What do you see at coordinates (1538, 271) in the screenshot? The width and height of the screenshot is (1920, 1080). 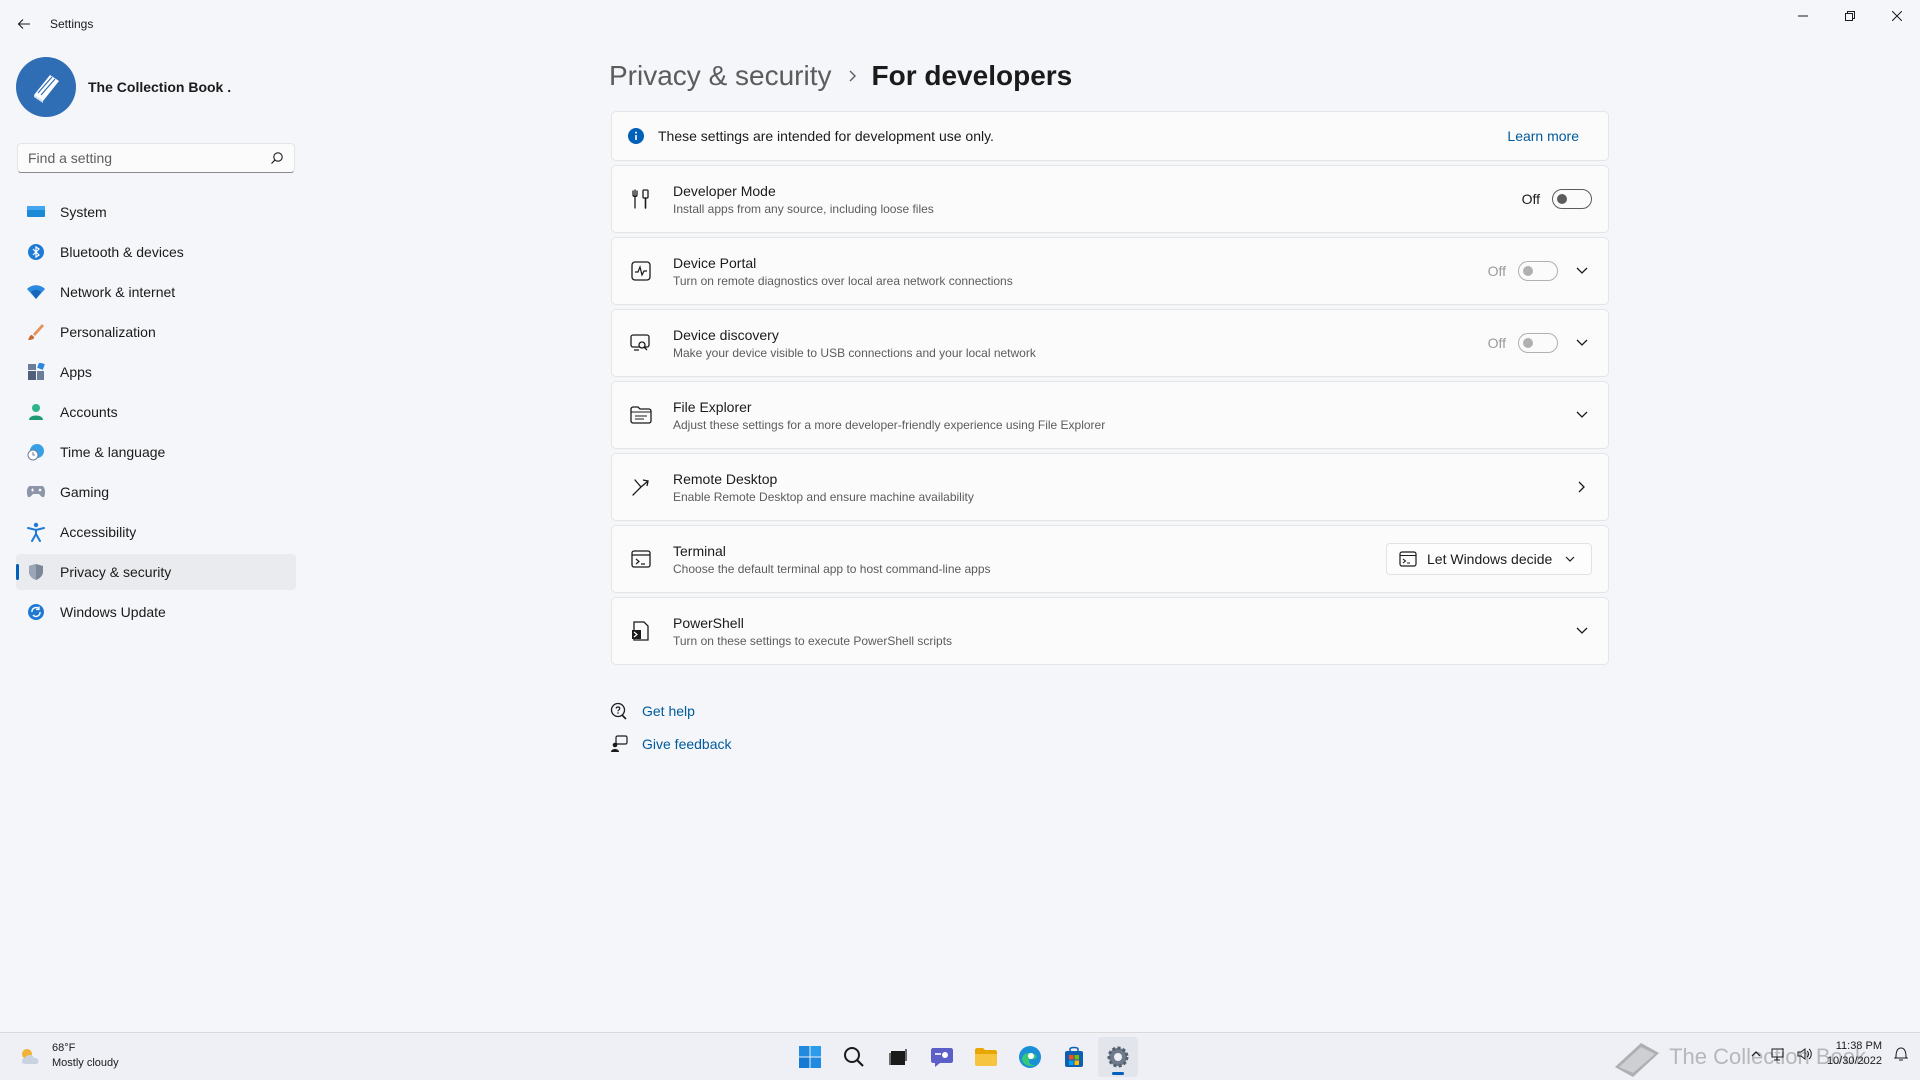 I see `device-portal-toggle` at bounding box center [1538, 271].